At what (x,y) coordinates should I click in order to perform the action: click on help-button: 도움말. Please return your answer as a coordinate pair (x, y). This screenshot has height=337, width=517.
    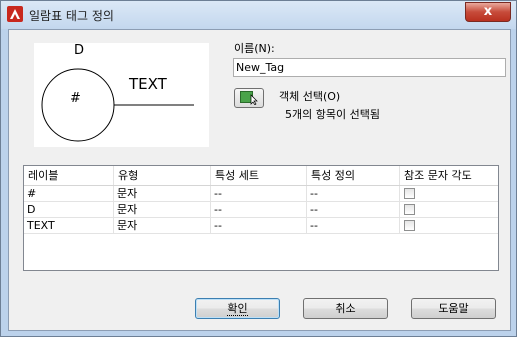
    Looking at the image, I should click on (453, 308).